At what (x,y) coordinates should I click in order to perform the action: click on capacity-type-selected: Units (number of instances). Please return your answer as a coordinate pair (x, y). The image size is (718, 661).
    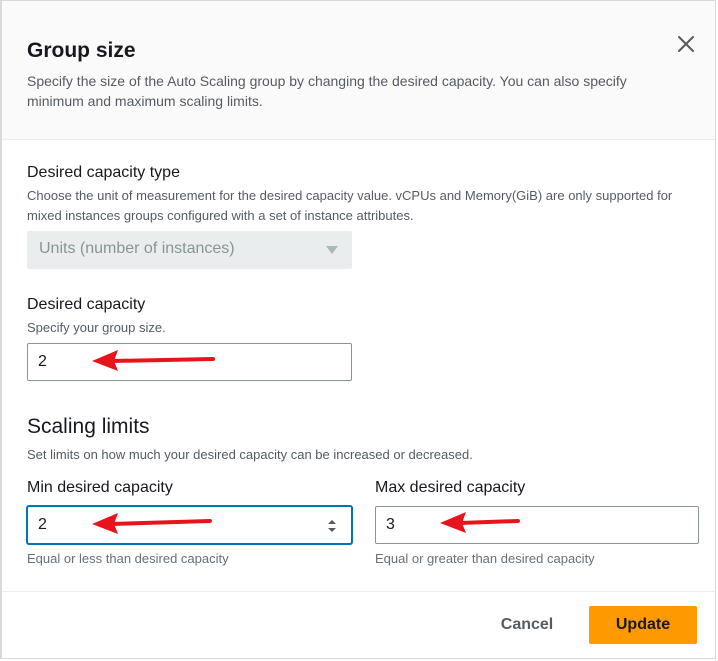
    Looking at the image, I should click on (137, 248).